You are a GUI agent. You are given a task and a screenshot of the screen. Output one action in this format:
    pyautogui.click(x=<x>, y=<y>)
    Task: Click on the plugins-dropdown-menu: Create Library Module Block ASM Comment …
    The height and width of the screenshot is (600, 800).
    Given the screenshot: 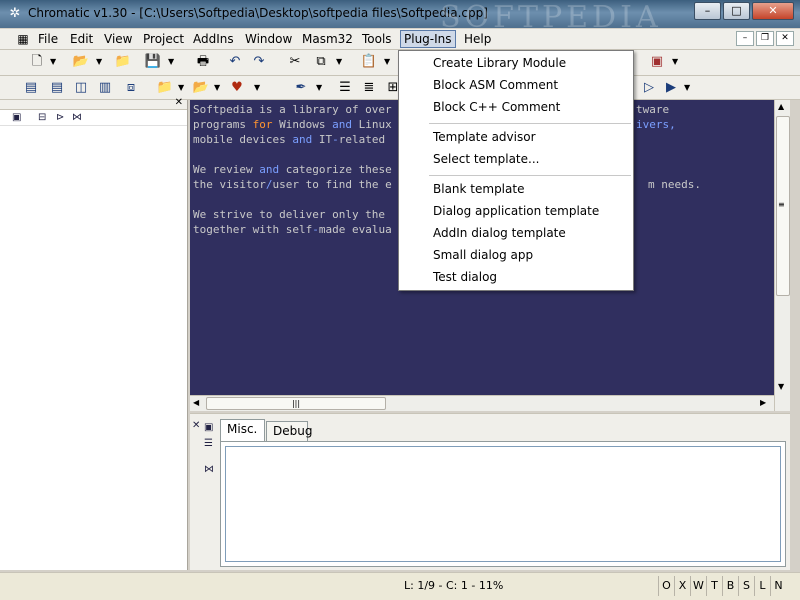 What is the action you would take?
    pyautogui.click(x=516, y=170)
    